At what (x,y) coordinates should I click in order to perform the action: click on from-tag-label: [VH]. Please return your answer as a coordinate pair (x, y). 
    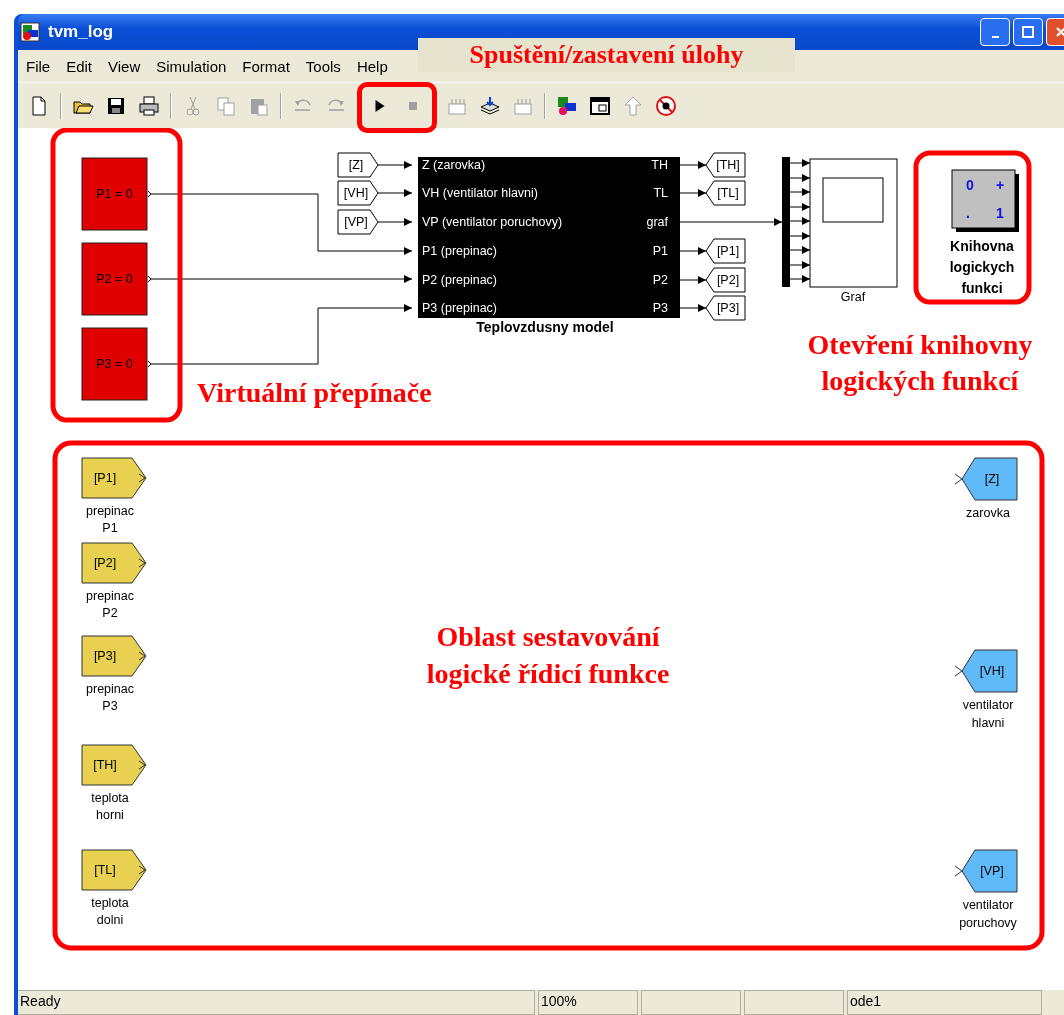
    Looking at the image, I should click on (356, 193).